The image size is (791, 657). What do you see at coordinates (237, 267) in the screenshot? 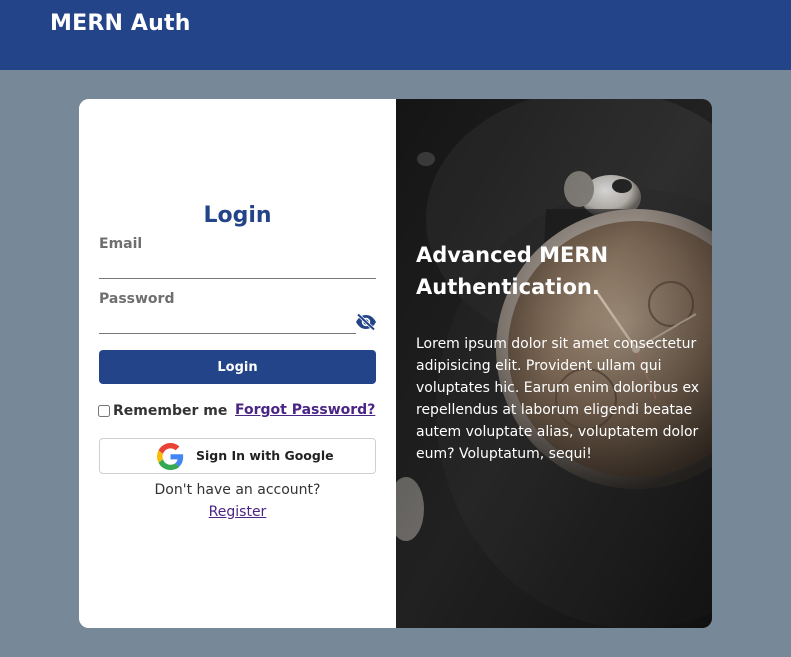
I see `email-input` at bounding box center [237, 267].